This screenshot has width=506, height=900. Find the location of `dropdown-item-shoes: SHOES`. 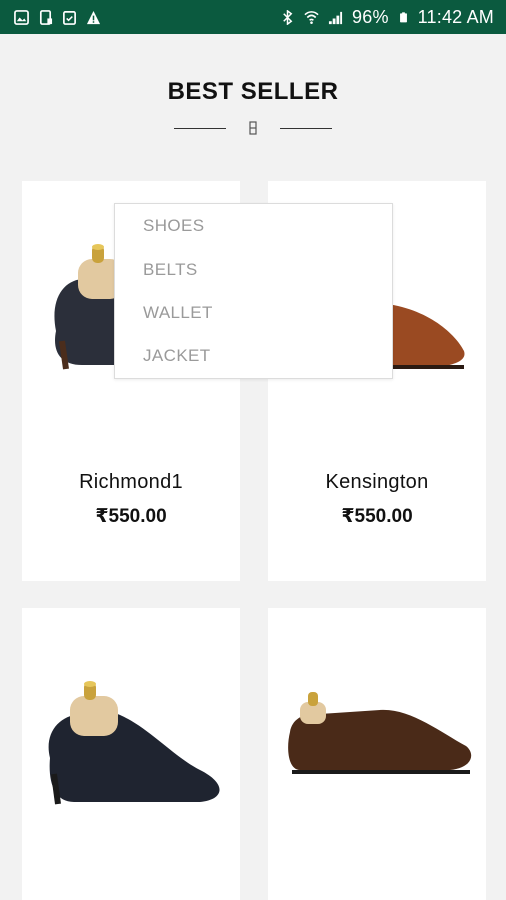

dropdown-item-shoes: SHOES is located at coordinates (174, 226).